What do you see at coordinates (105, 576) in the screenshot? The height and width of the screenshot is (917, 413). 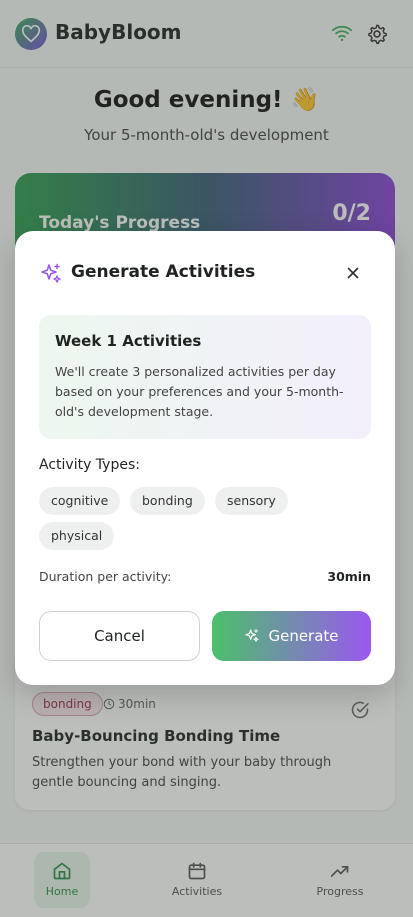 I see `duration-label: Duration per activity:` at bounding box center [105, 576].